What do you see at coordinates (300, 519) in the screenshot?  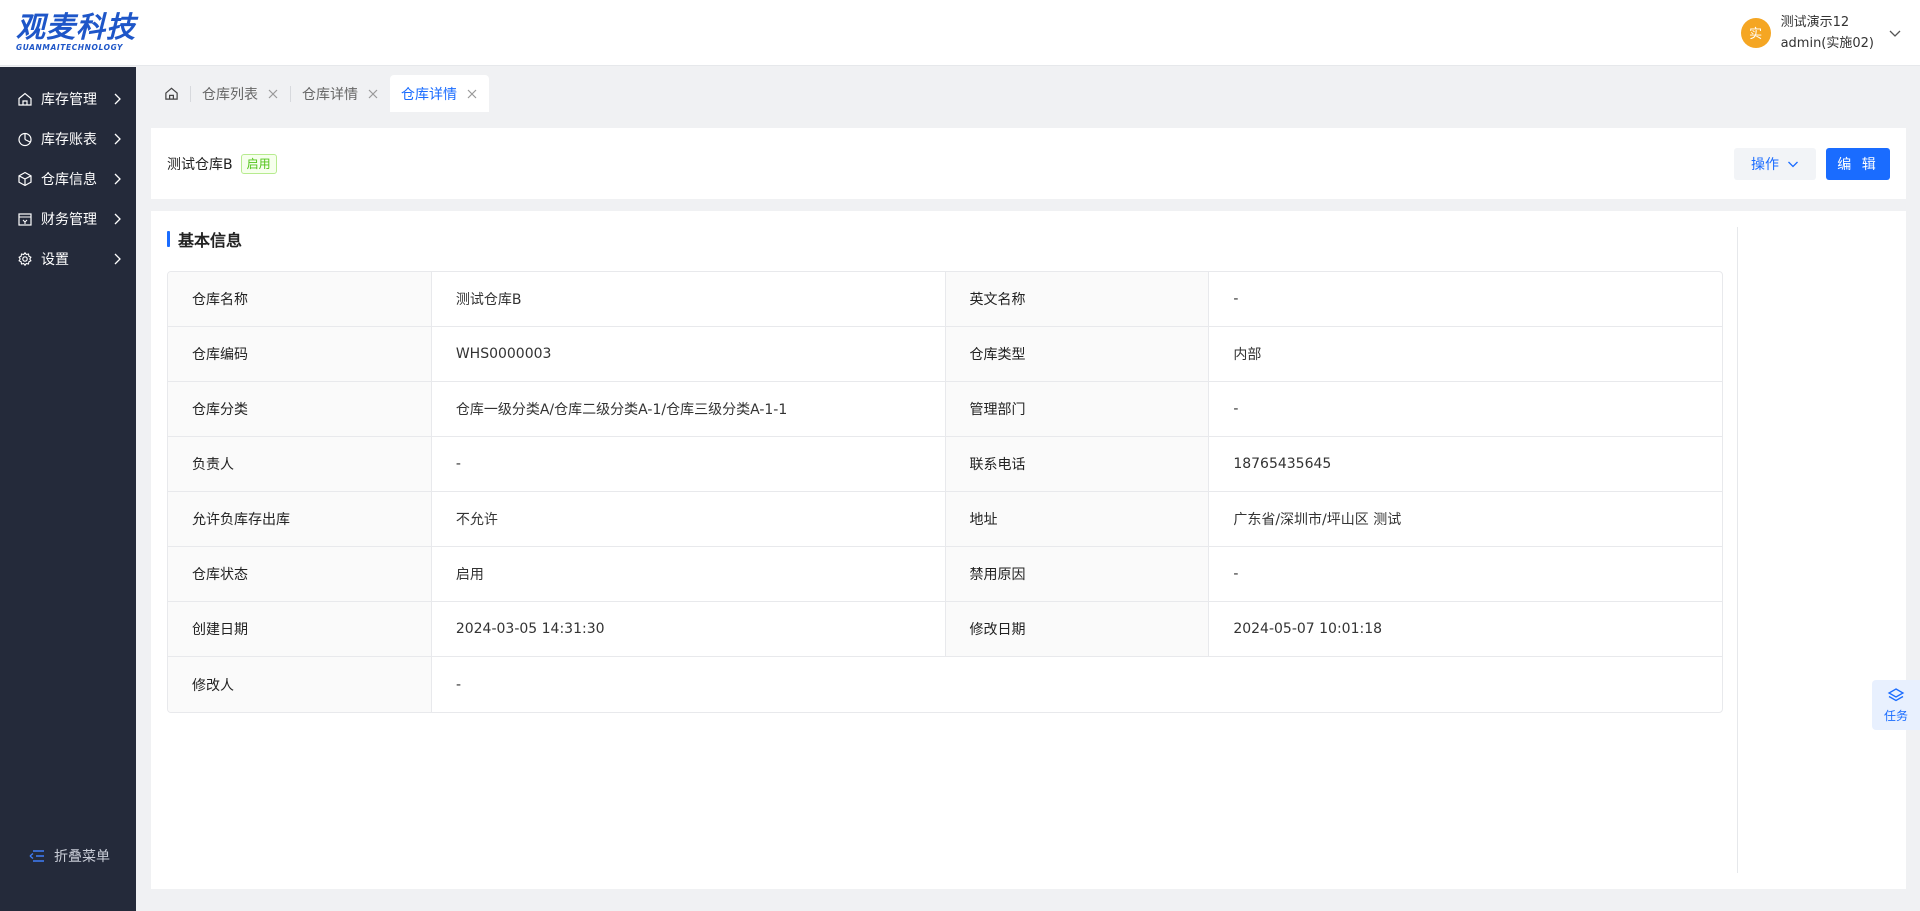 I see `field-label: 允许负库存出库` at bounding box center [300, 519].